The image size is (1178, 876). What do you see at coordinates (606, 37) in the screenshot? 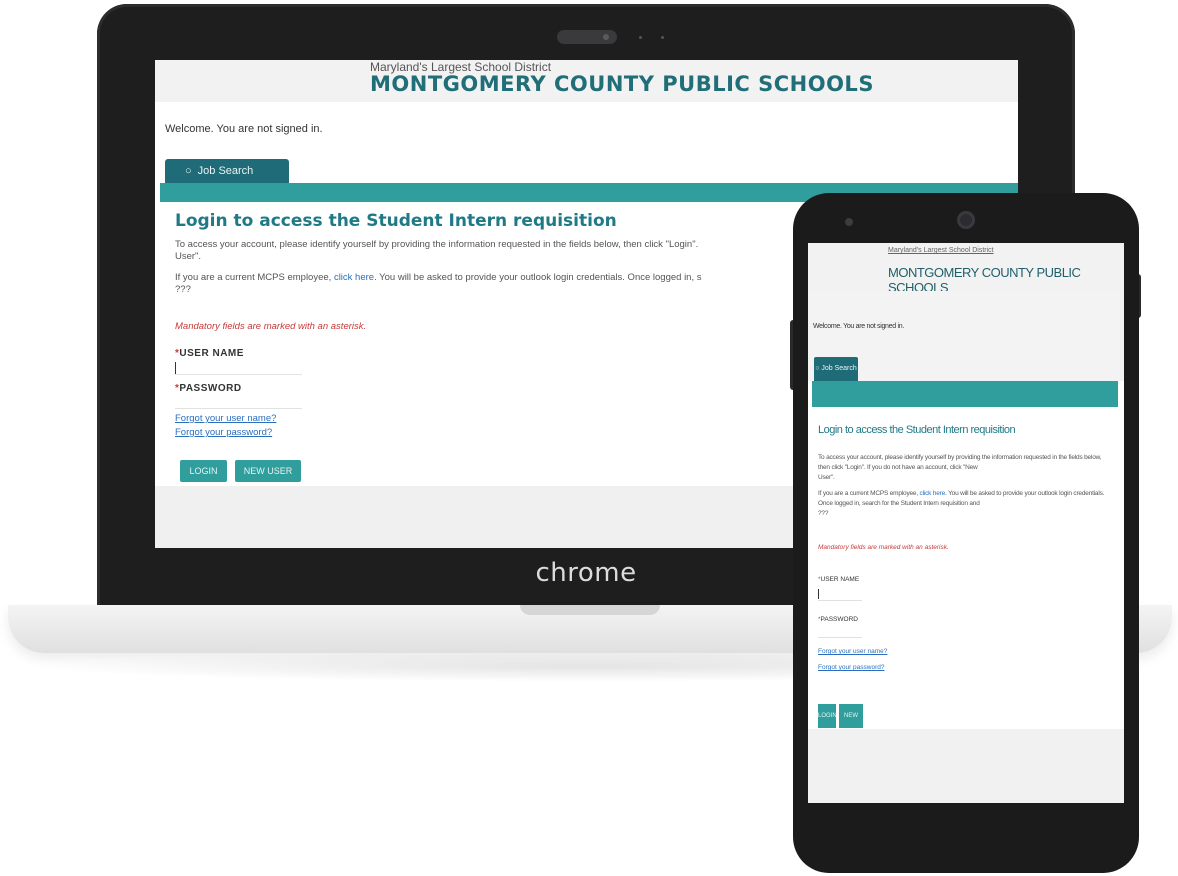
I see `laptop-camera-icon` at bounding box center [606, 37].